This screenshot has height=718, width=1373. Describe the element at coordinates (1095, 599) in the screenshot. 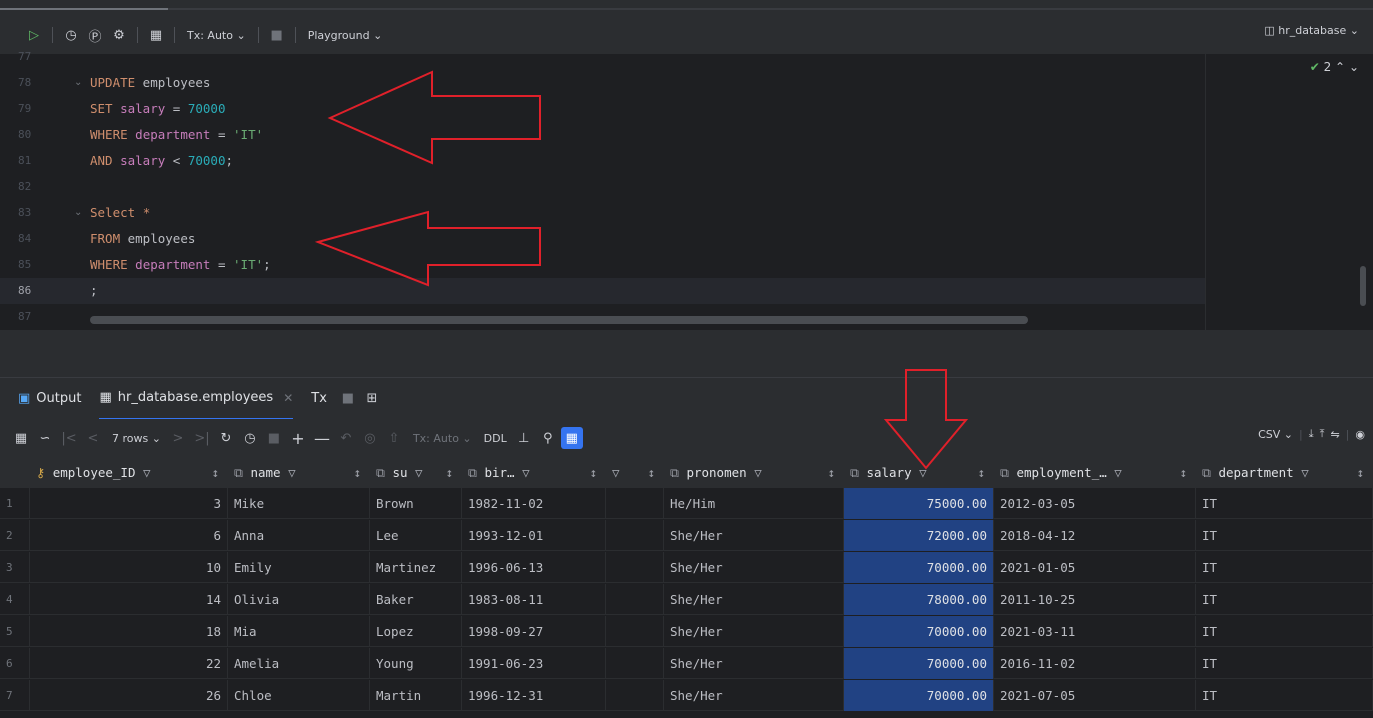

I see `table-cell: 2011-10-25` at that location.